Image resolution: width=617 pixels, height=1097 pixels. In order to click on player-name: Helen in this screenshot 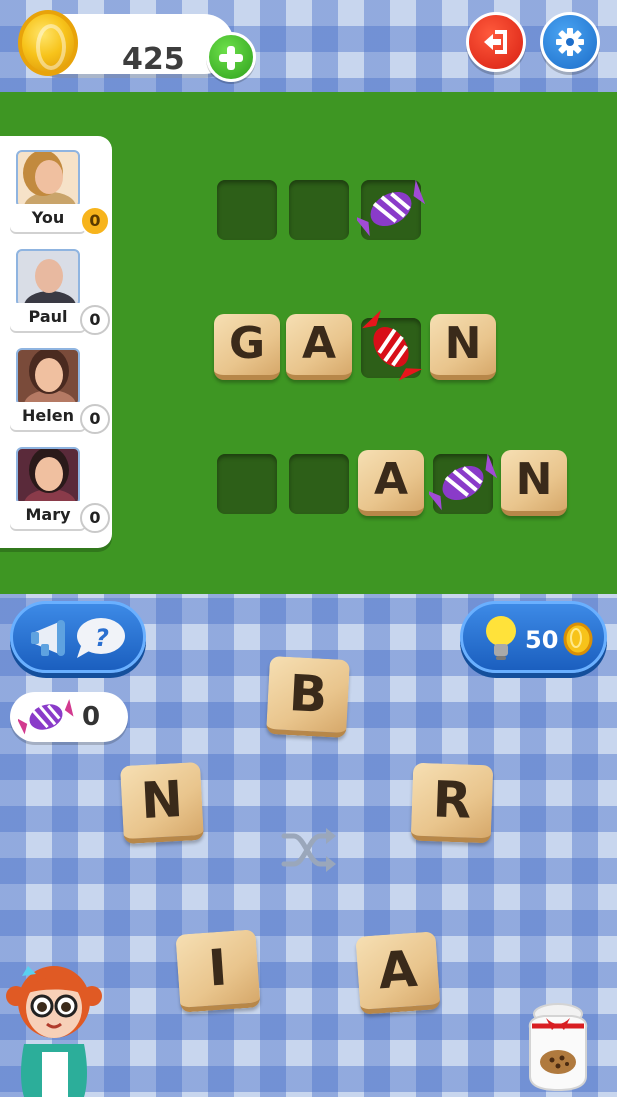, I will do `click(48, 416)`.